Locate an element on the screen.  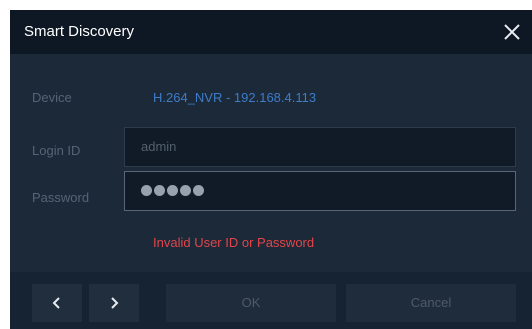
ok-button: OK is located at coordinates (251, 303).